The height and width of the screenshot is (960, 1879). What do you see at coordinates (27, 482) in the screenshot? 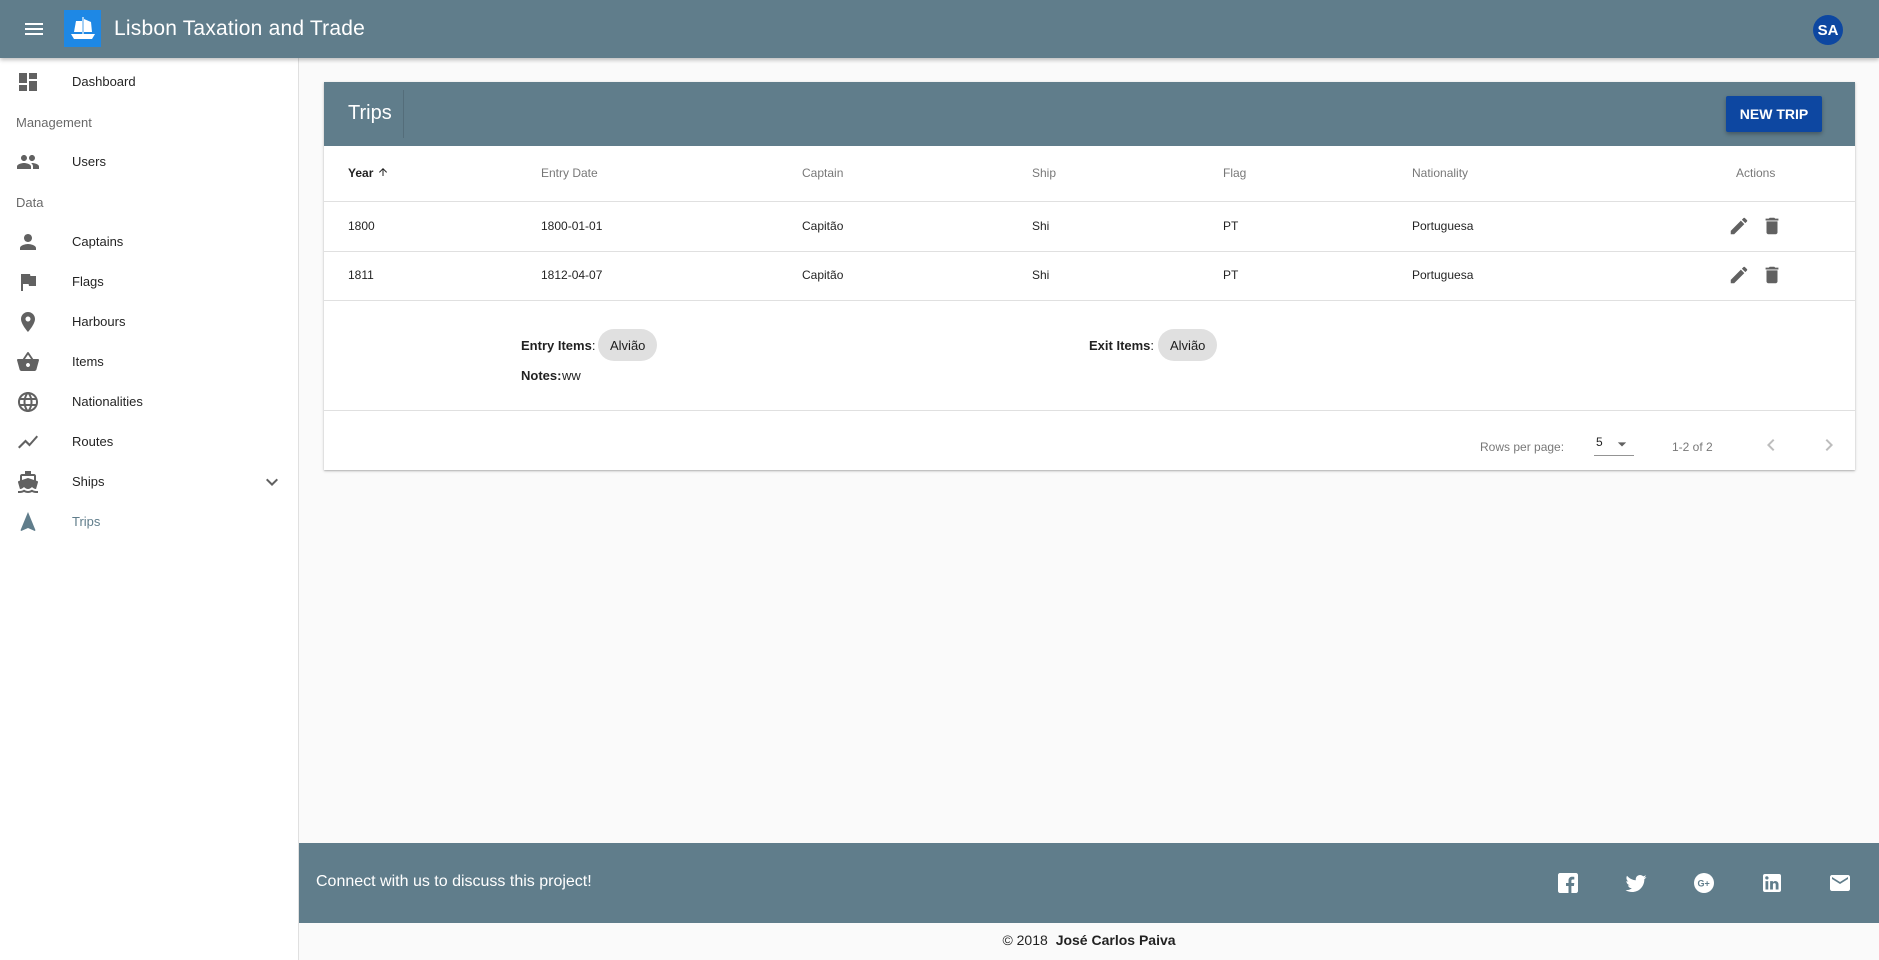
I see `boat-icon` at bounding box center [27, 482].